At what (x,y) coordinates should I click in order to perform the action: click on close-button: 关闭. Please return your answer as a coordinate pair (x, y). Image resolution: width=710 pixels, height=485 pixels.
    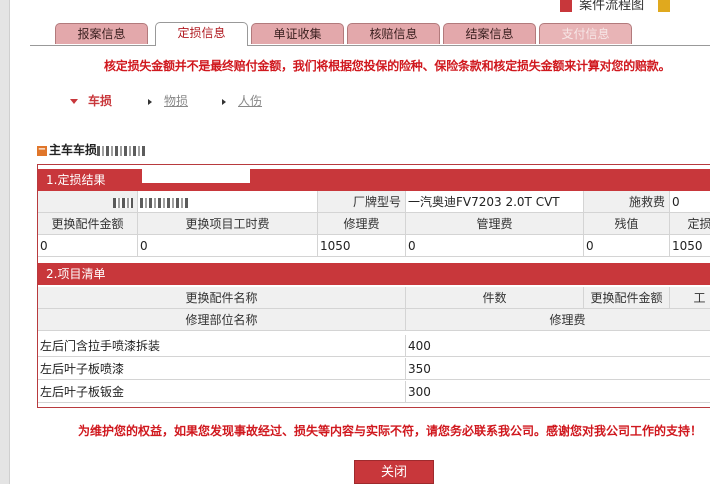
    Looking at the image, I should click on (394, 472).